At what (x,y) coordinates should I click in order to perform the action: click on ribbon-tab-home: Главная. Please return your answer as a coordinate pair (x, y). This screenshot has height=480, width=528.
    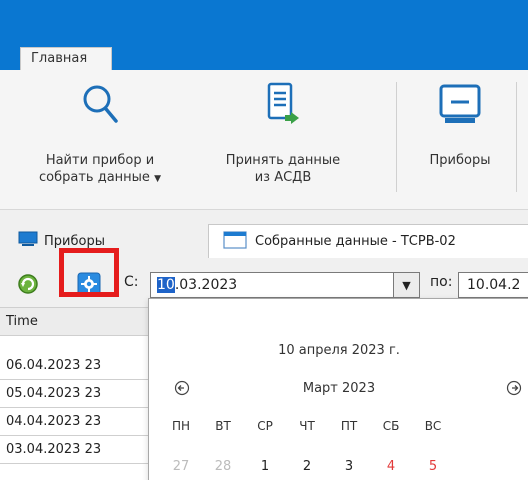
    Looking at the image, I should click on (66, 59).